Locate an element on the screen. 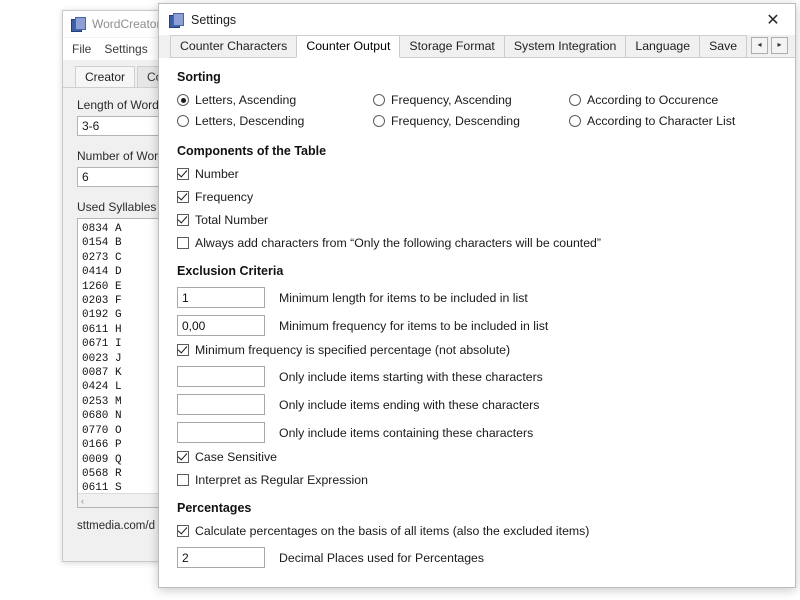 The height and width of the screenshot is (600, 800). radio-letters-descending: Letters, Descending is located at coordinates (275, 121).